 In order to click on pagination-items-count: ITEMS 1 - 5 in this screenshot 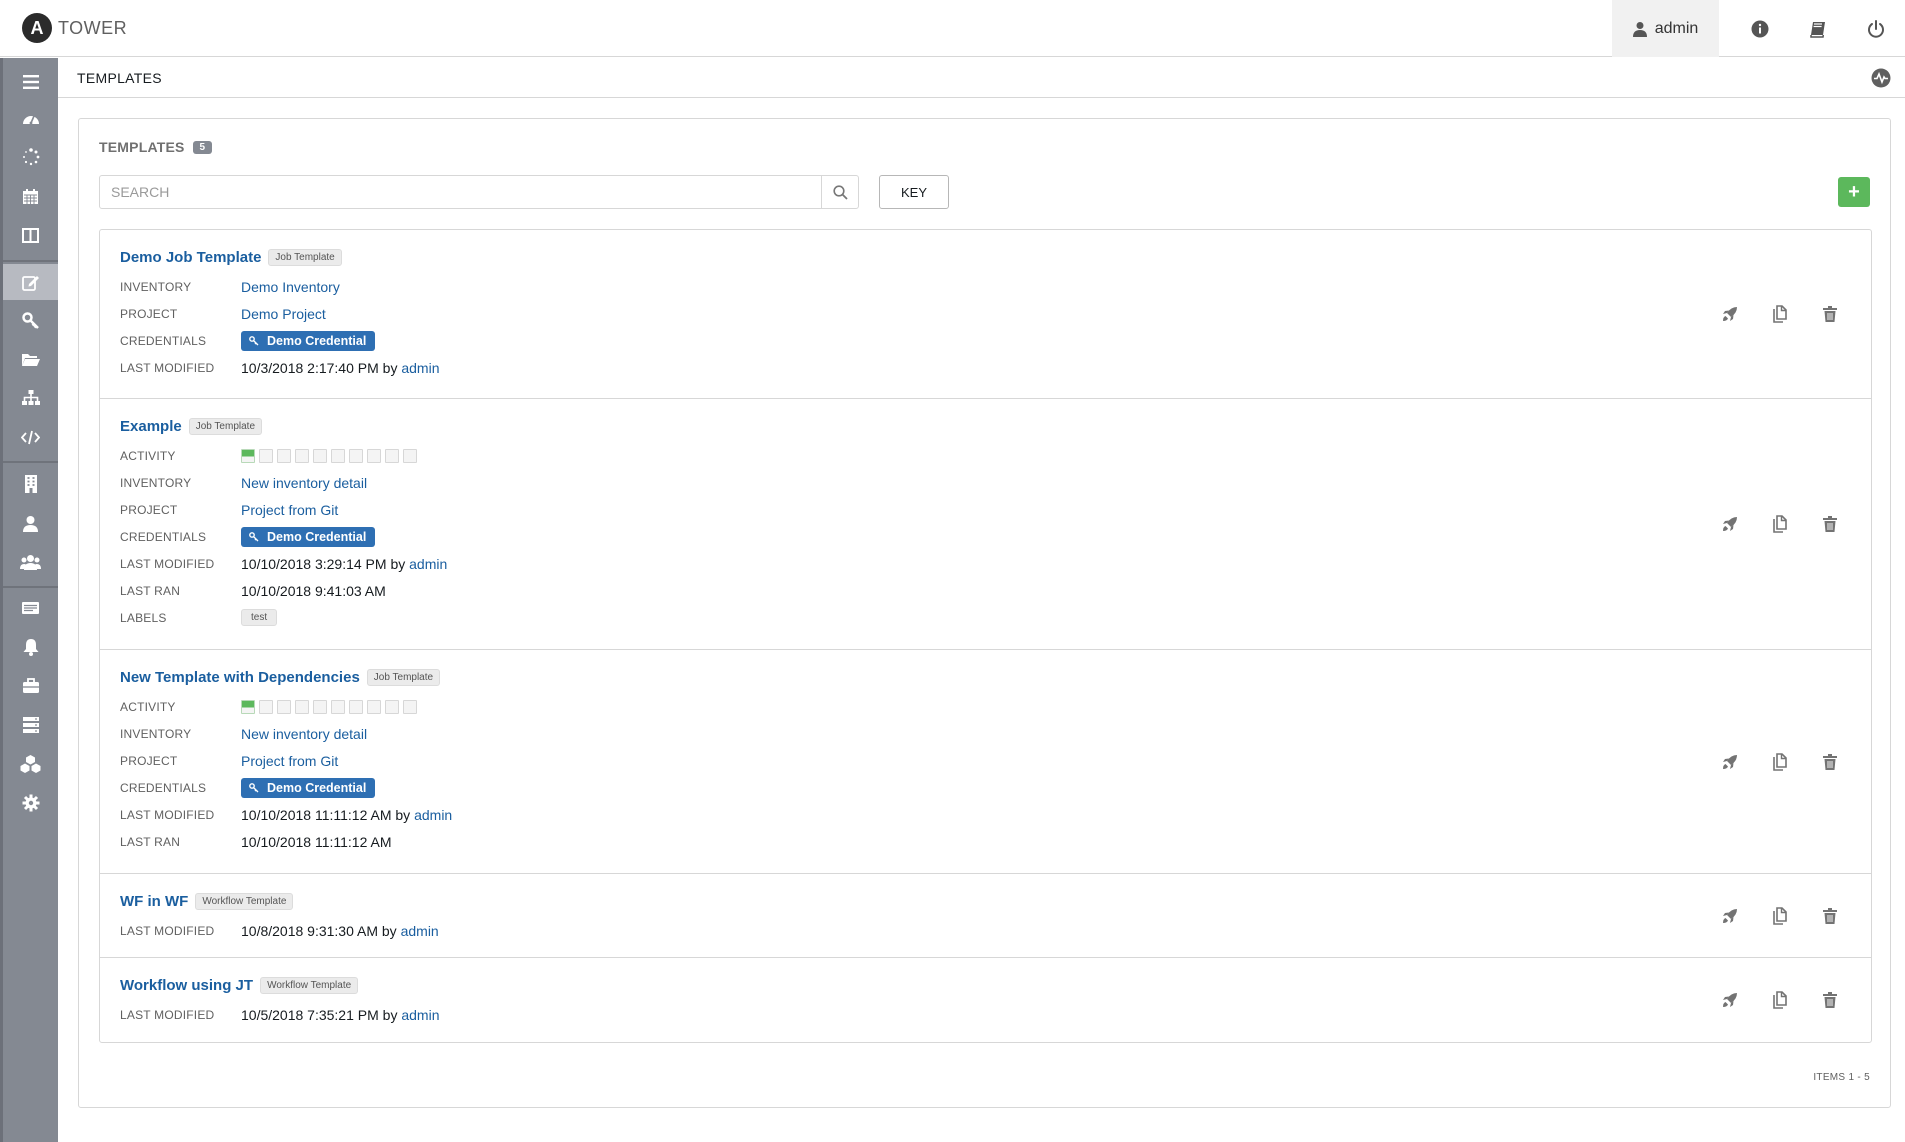, I will do `click(1841, 1077)`.